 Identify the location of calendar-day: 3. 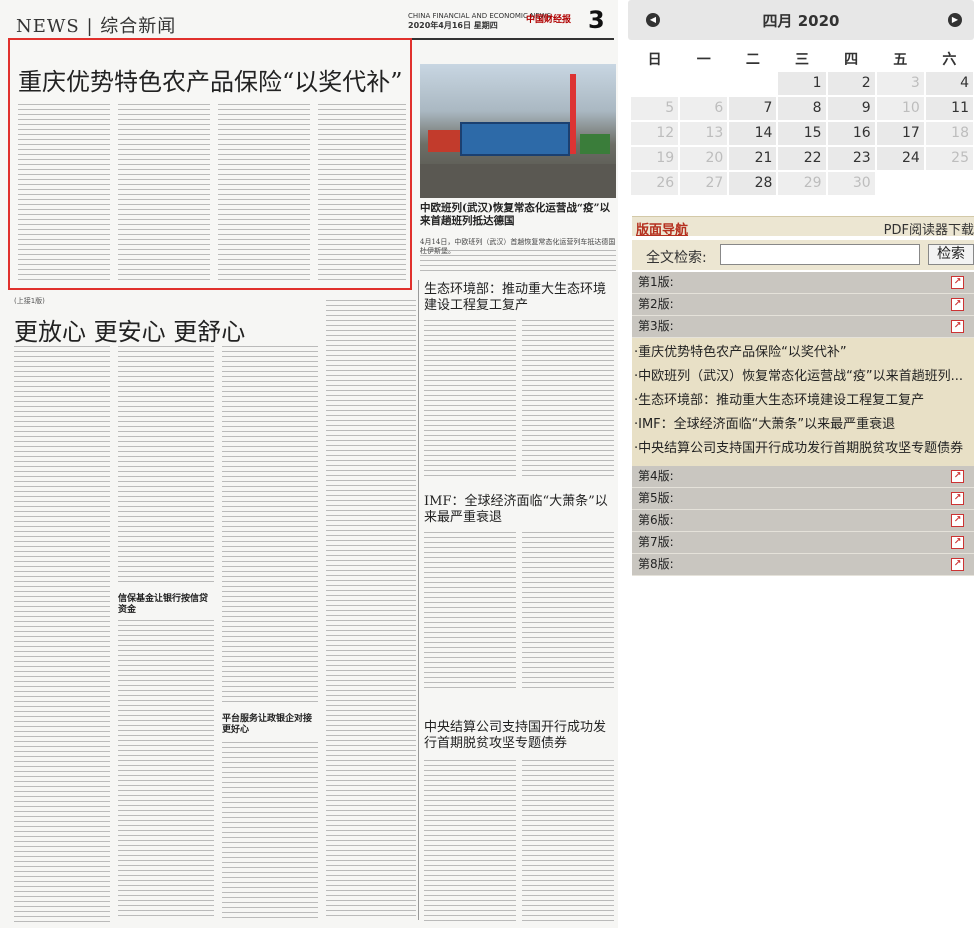
(900, 83).